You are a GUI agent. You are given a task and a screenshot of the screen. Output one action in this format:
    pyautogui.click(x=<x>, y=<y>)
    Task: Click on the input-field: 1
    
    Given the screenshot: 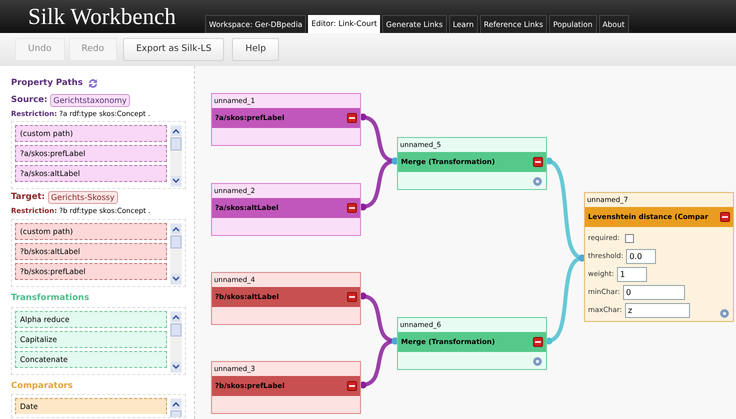 What is the action you would take?
    pyautogui.click(x=631, y=274)
    